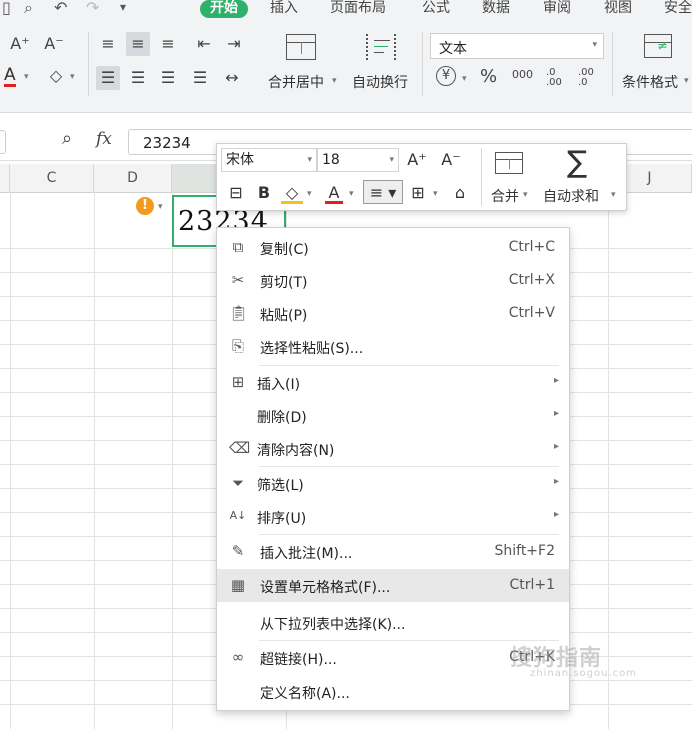  Describe the element at coordinates (138, 78) in the screenshot. I see `align-center-icon: ☰` at that location.